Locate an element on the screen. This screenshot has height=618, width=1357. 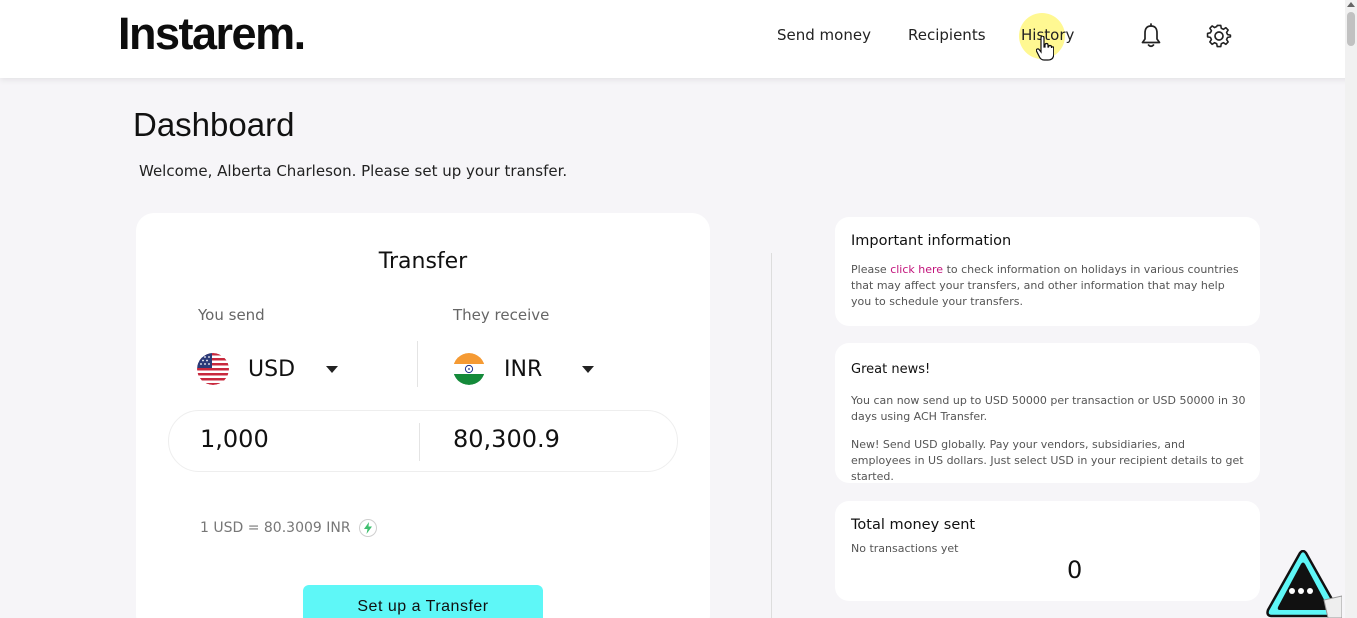
important-information-title: Important information is located at coordinates (931, 241).